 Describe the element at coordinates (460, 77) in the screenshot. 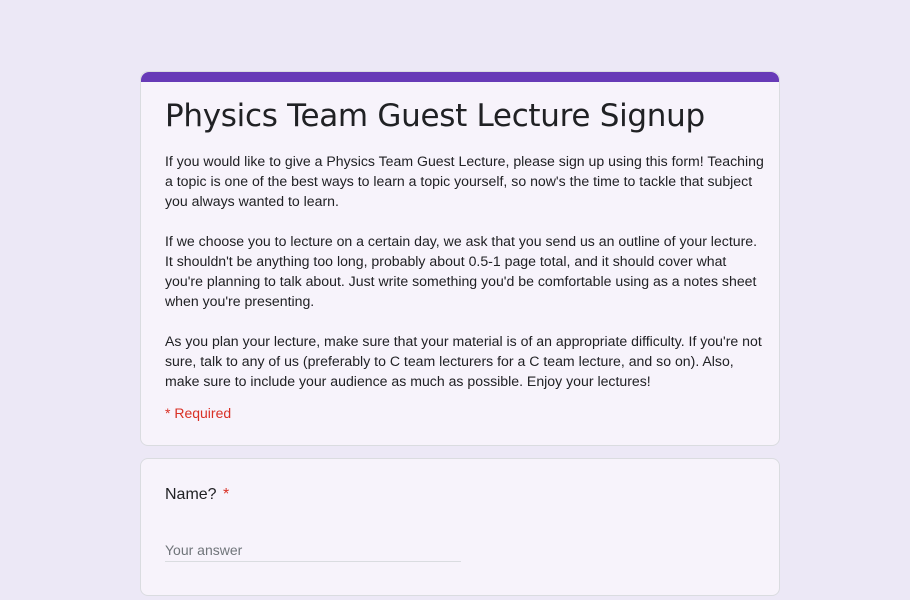

I see `header-accent-bar` at that location.